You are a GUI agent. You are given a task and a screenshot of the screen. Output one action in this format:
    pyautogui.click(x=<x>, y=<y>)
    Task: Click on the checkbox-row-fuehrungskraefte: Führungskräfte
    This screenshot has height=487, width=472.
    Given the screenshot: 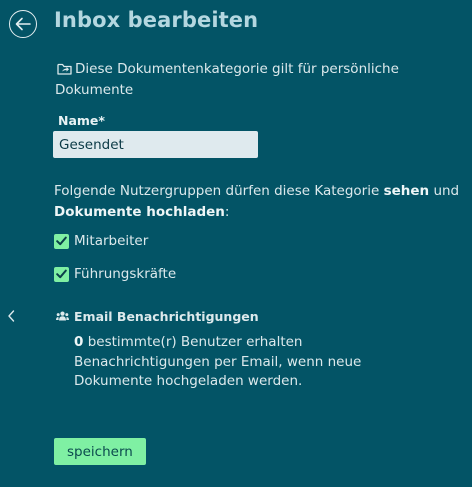 What is the action you would take?
    pyautogui.click(x=115, y=274)
    